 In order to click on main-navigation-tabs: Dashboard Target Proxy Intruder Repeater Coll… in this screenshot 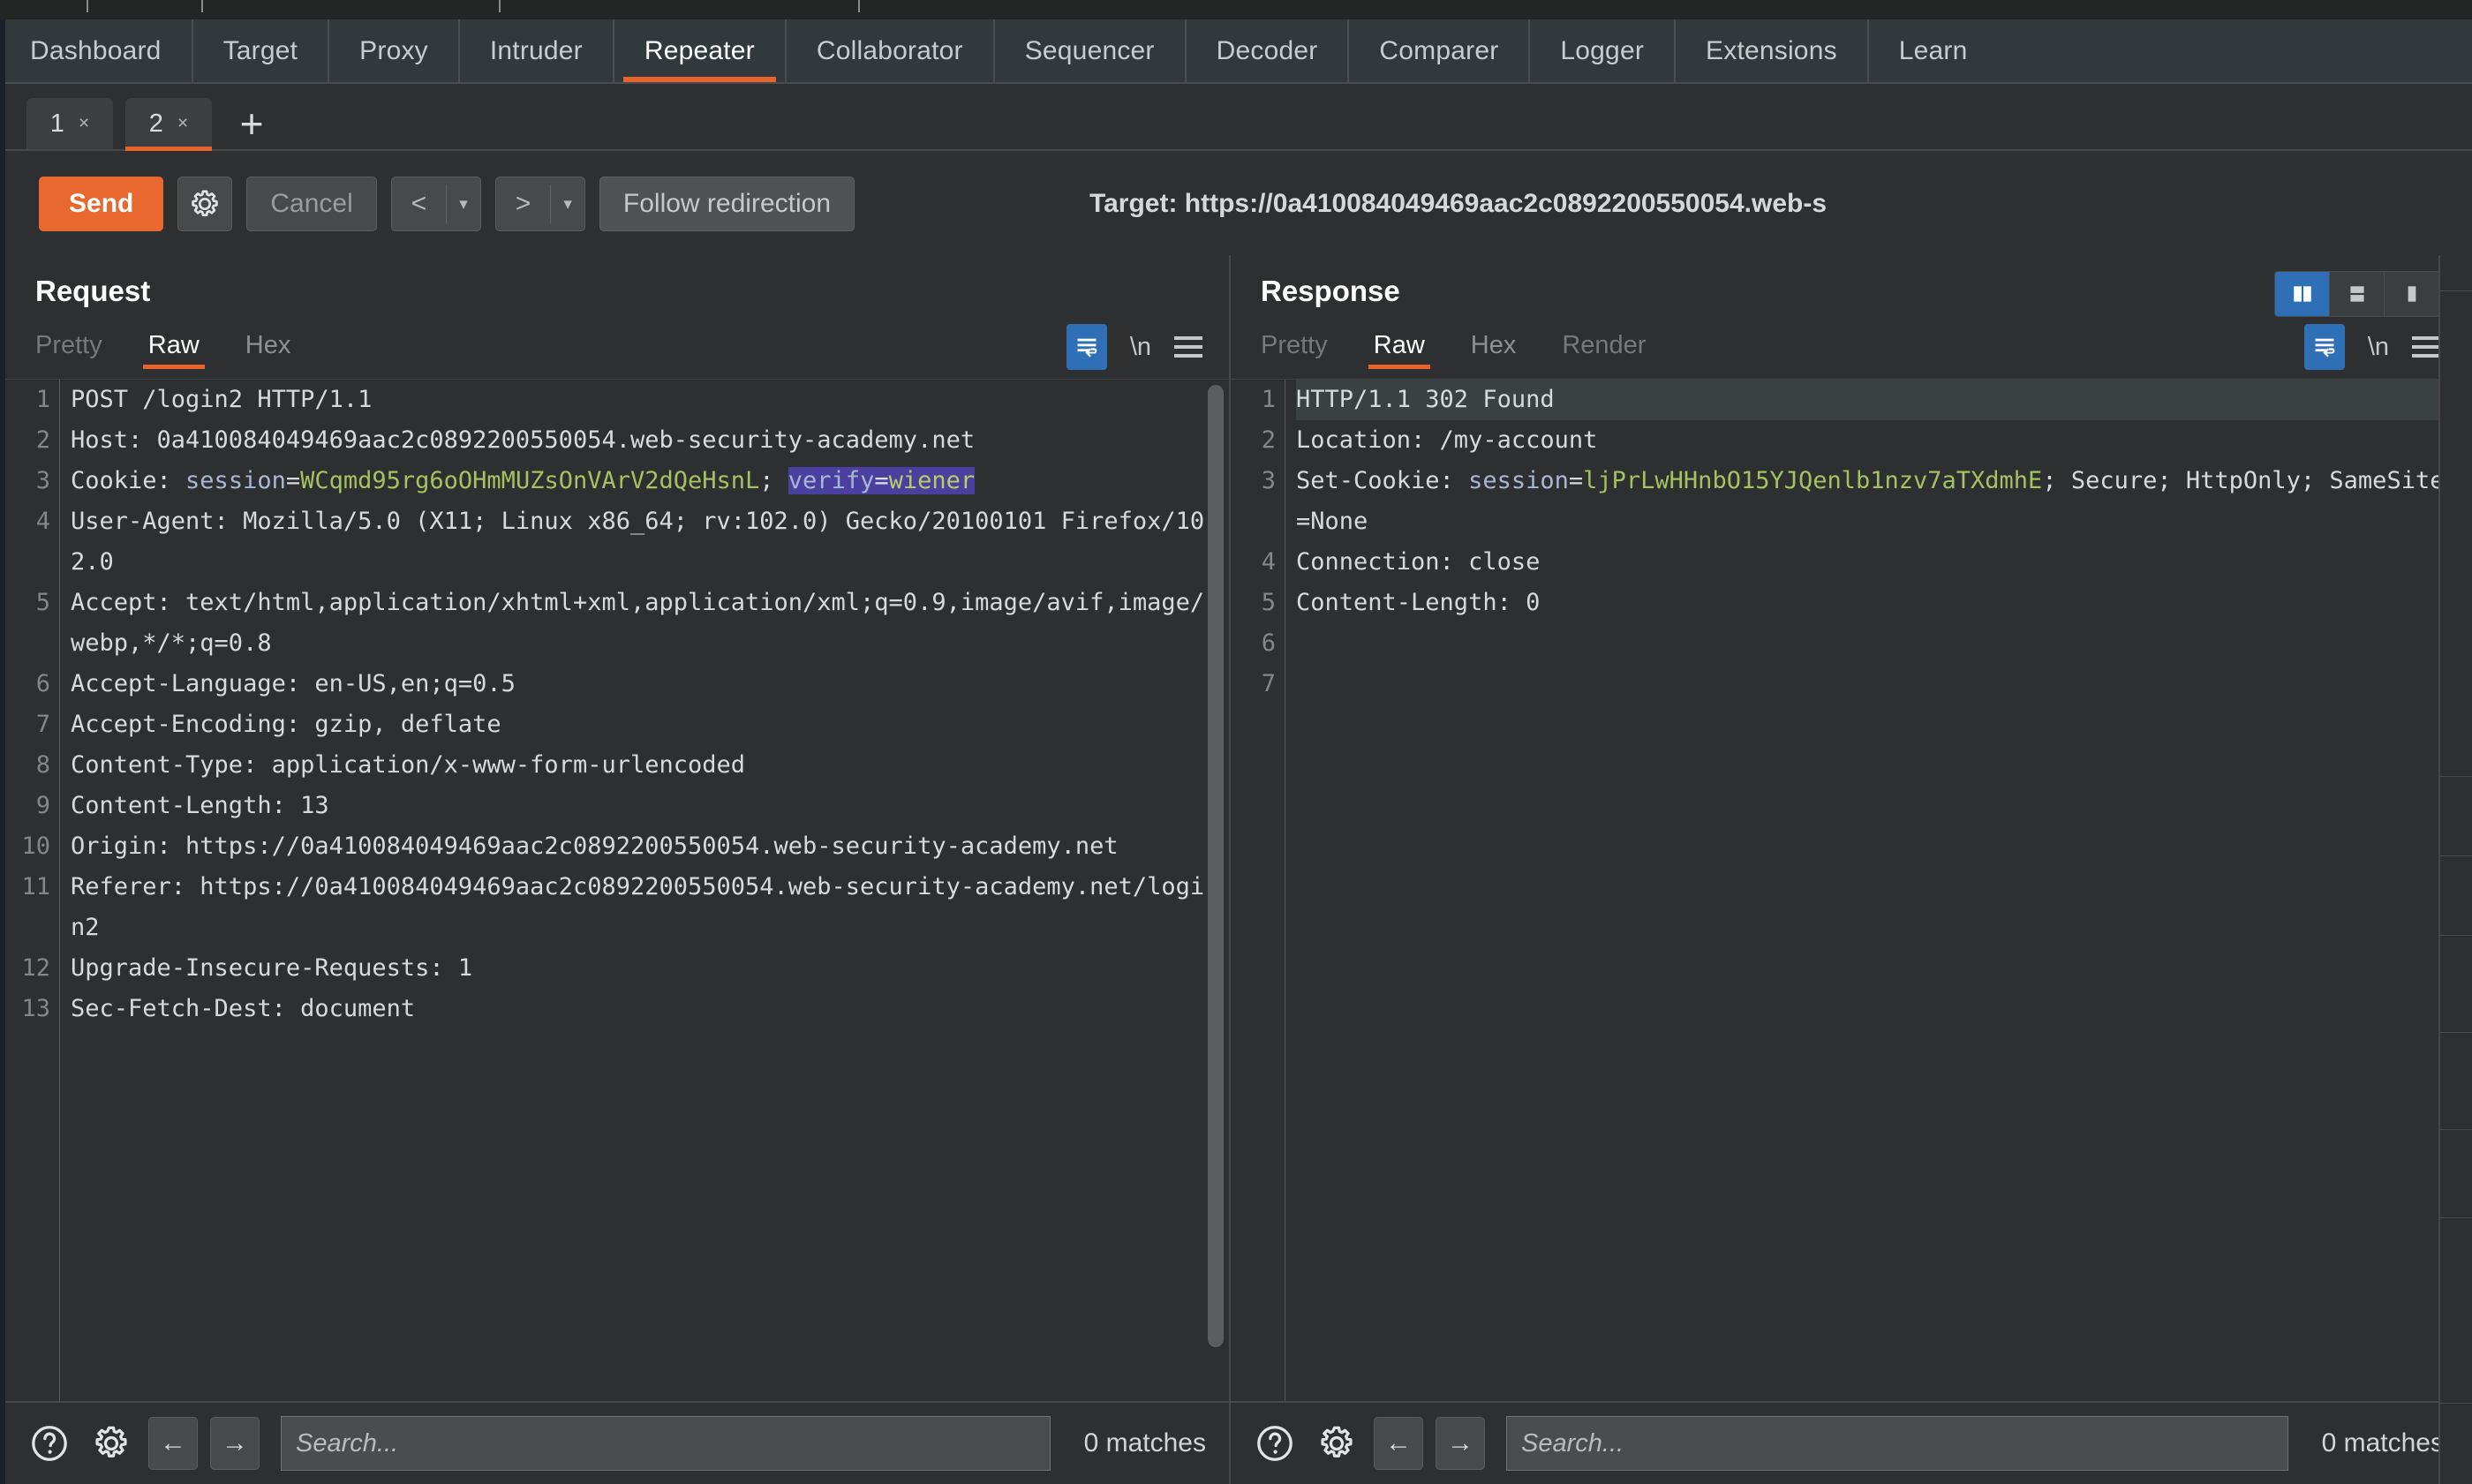, I will do `click(1236, 51)`.